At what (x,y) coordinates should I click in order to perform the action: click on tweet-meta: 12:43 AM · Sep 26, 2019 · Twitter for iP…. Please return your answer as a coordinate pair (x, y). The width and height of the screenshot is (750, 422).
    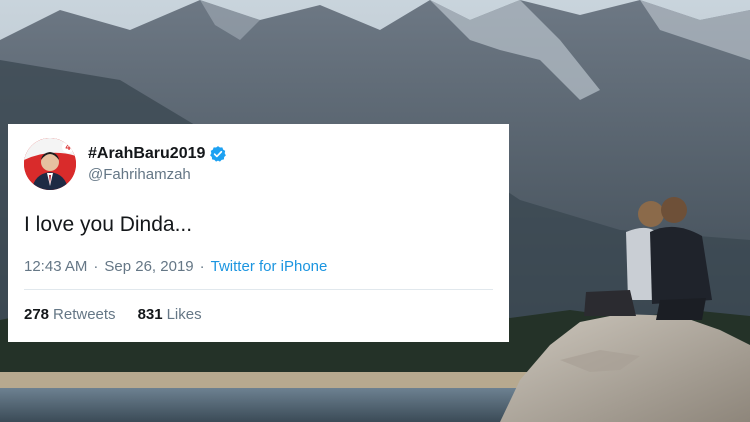
    Looking at the image, I should click on (258, 274).